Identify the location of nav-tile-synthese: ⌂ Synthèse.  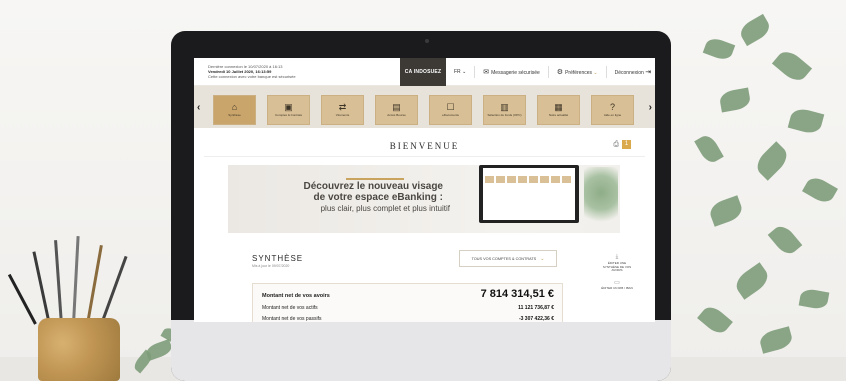
(234, 110).